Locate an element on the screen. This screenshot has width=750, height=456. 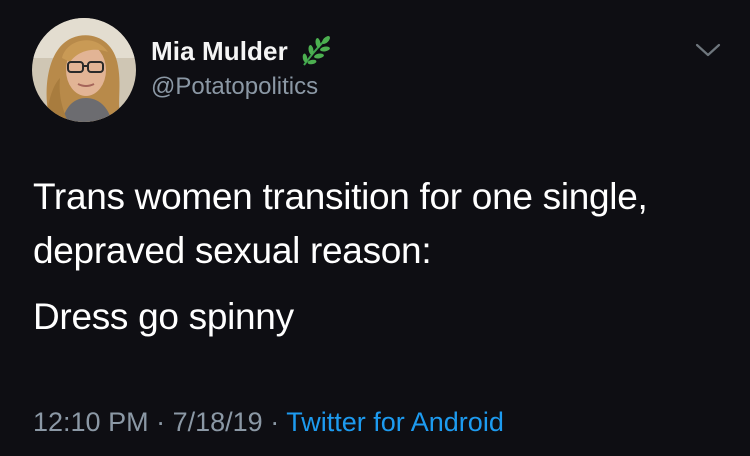
author-name-row: Mia Mulder is located at coordinates (243, 51).